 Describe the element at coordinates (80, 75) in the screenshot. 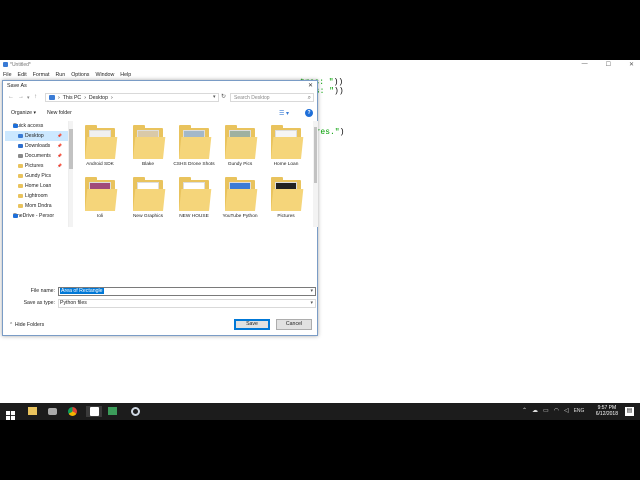

I see `menu-options: Options` at that location.